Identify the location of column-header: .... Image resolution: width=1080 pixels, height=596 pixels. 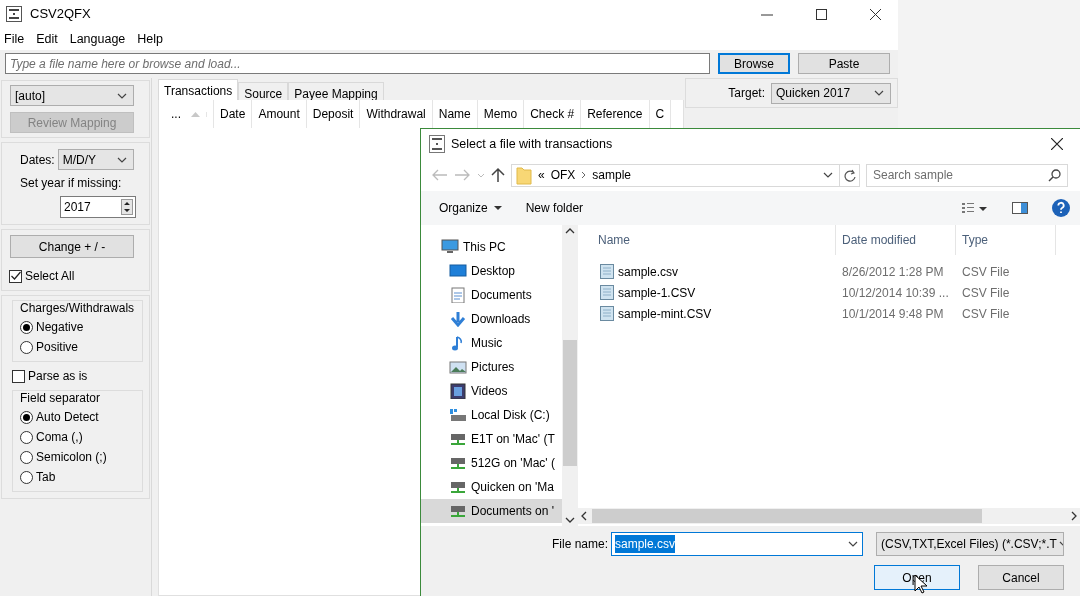
(186, 114).